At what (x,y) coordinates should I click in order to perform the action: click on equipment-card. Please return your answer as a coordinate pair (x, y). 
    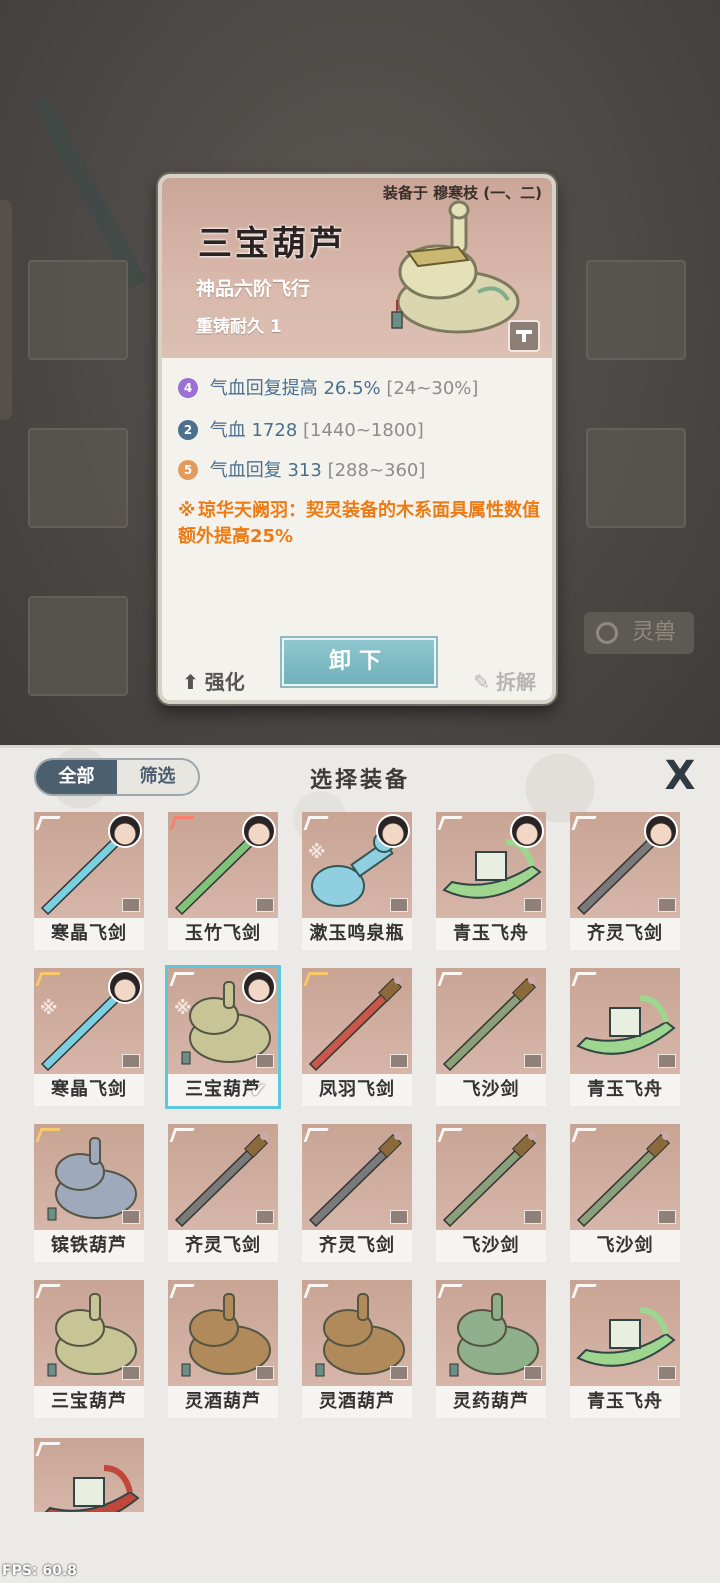
    Looking at the image, I should click on (89, 1475).